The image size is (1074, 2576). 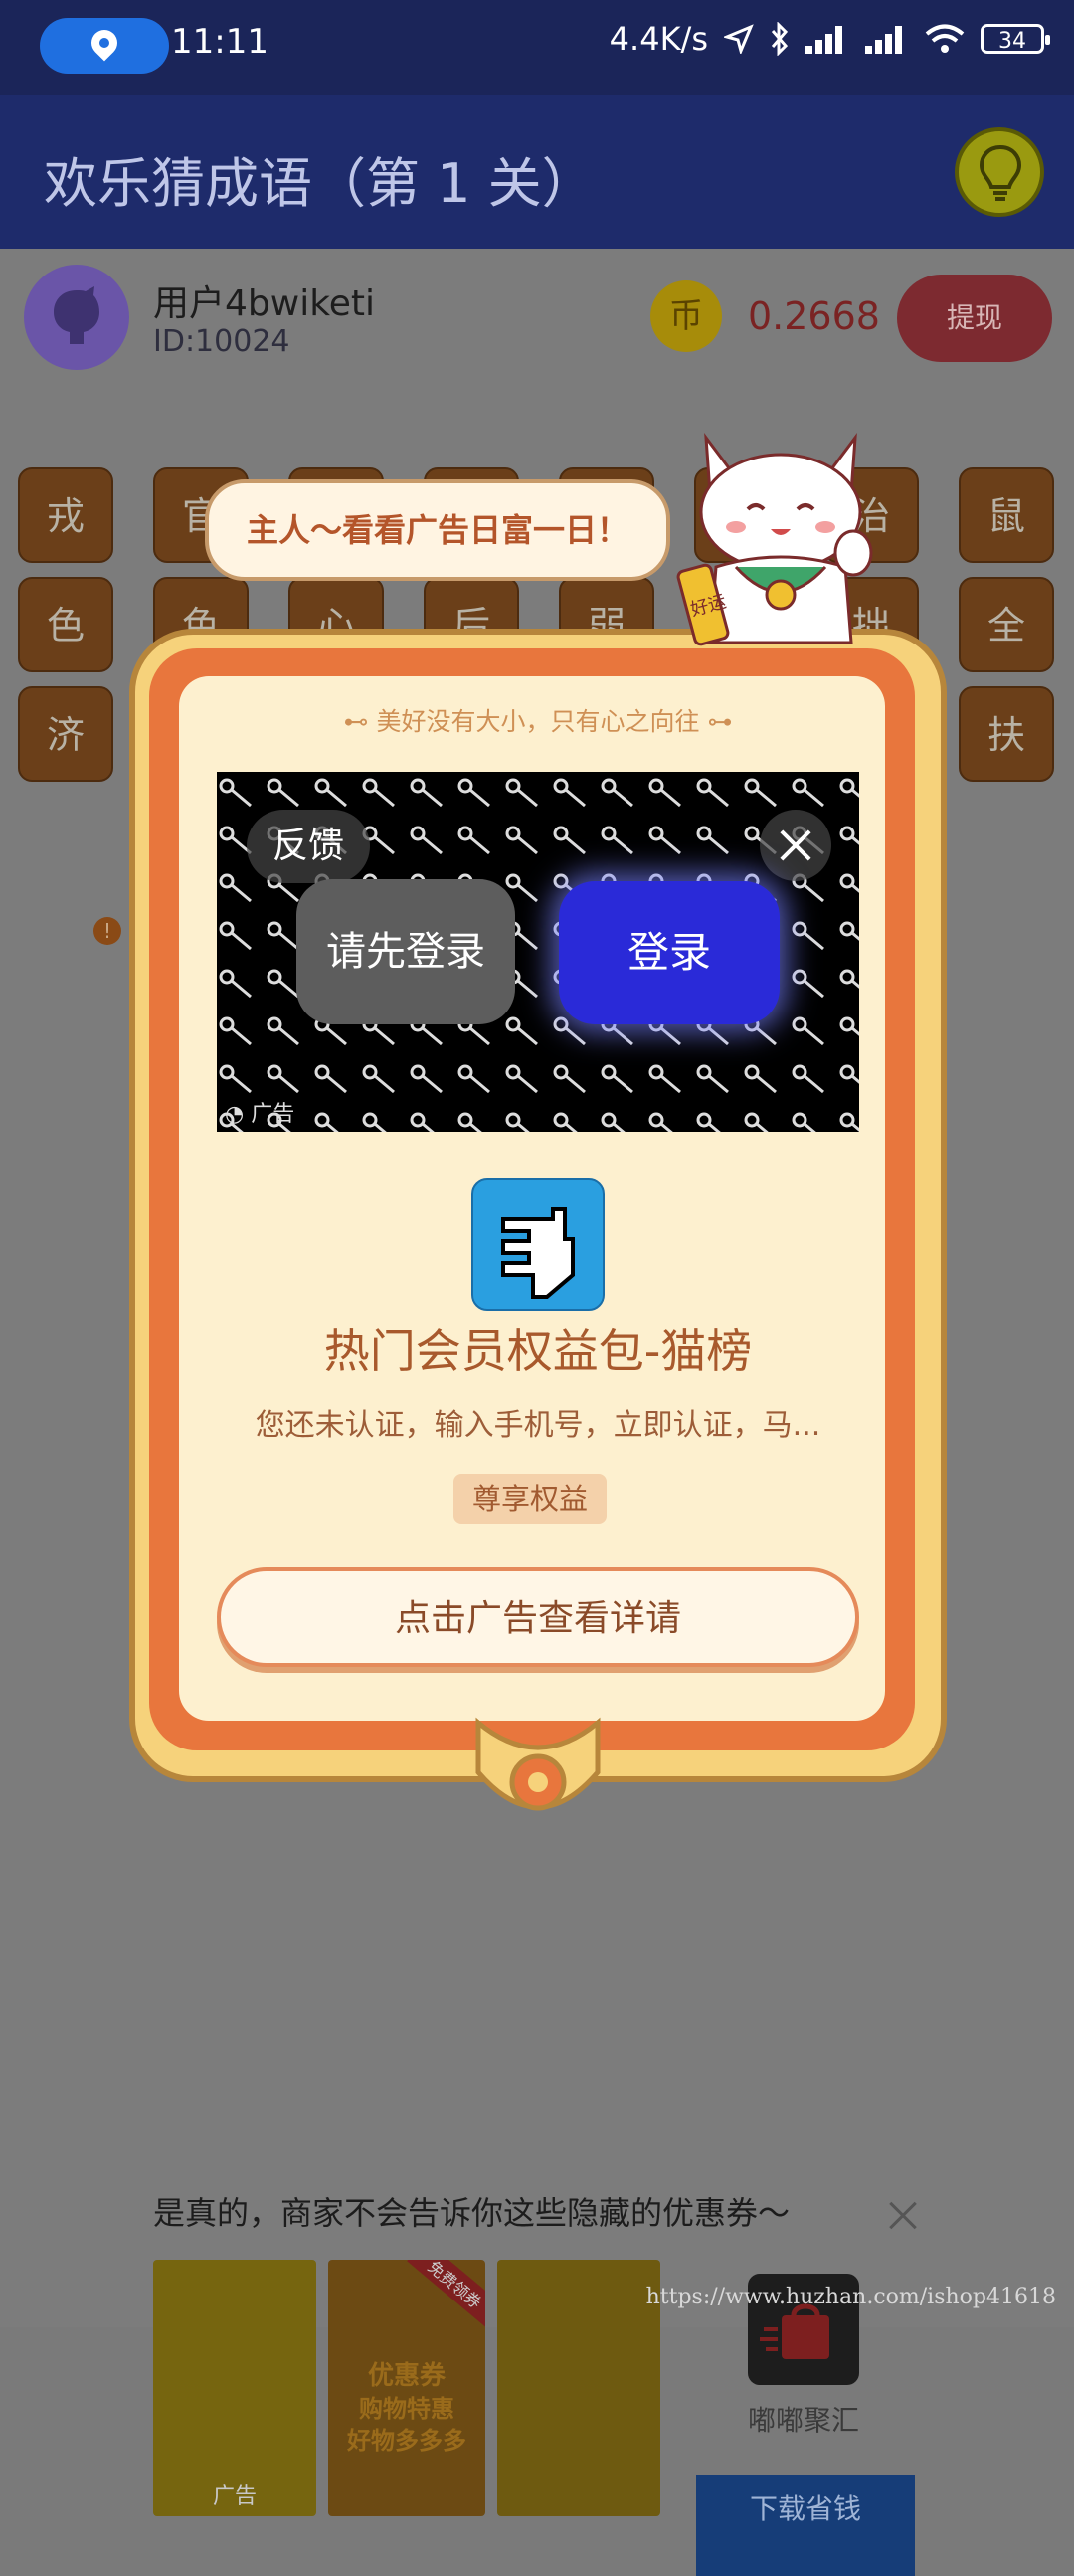 I want to click on ad-label-text: 广告, so click(x=273, y=1114).